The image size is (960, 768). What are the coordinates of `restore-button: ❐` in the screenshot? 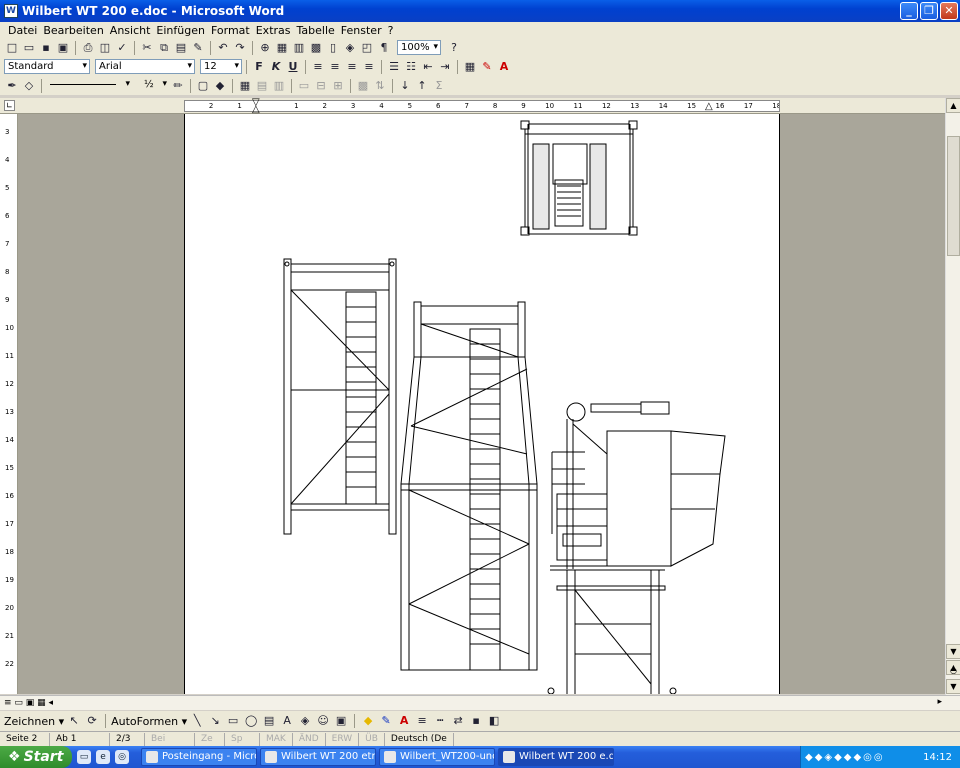 It's located at (929, 11).